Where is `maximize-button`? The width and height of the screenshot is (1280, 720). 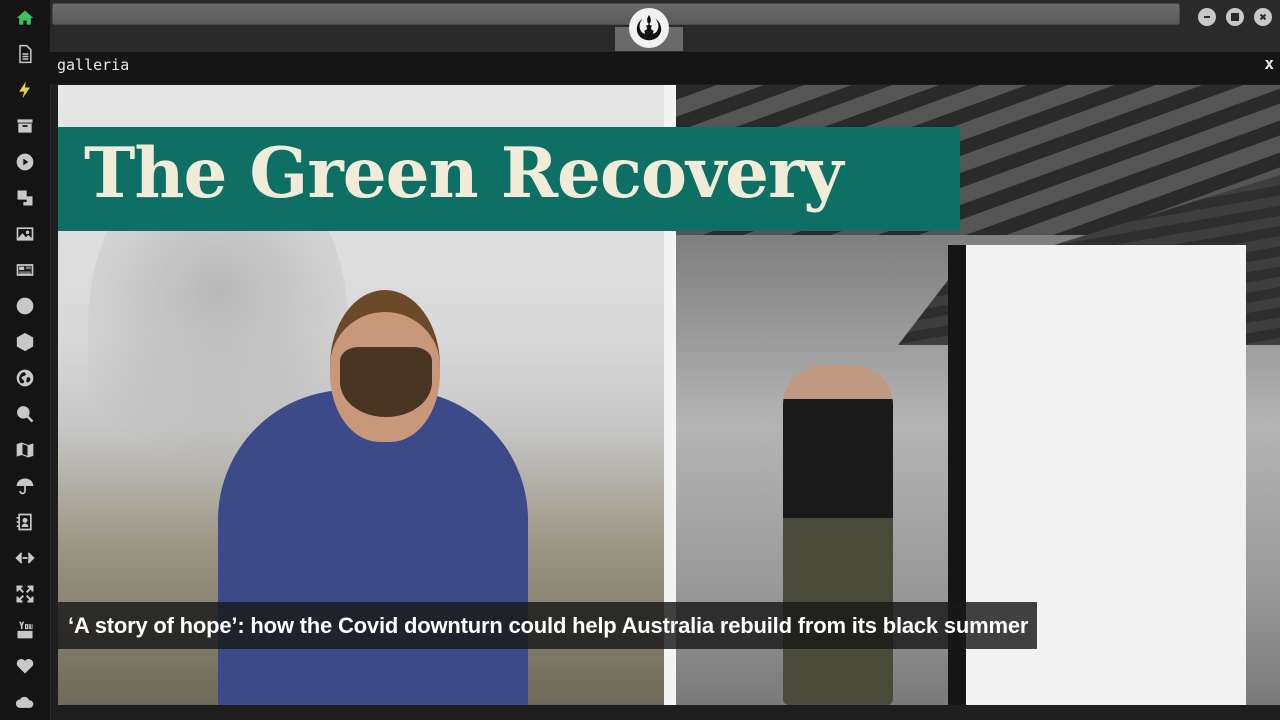 maximize-button is located at coordinates (1235, 17).